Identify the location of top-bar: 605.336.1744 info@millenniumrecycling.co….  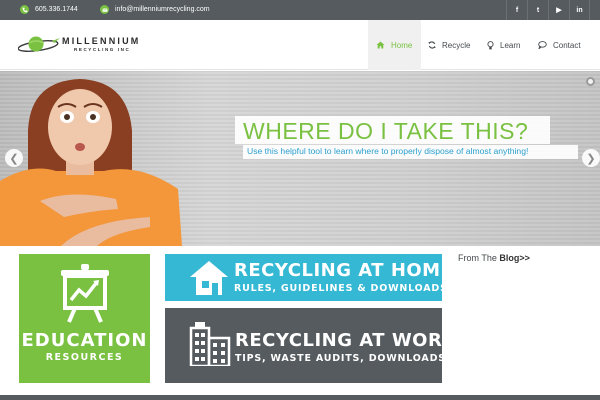
(300, 10).